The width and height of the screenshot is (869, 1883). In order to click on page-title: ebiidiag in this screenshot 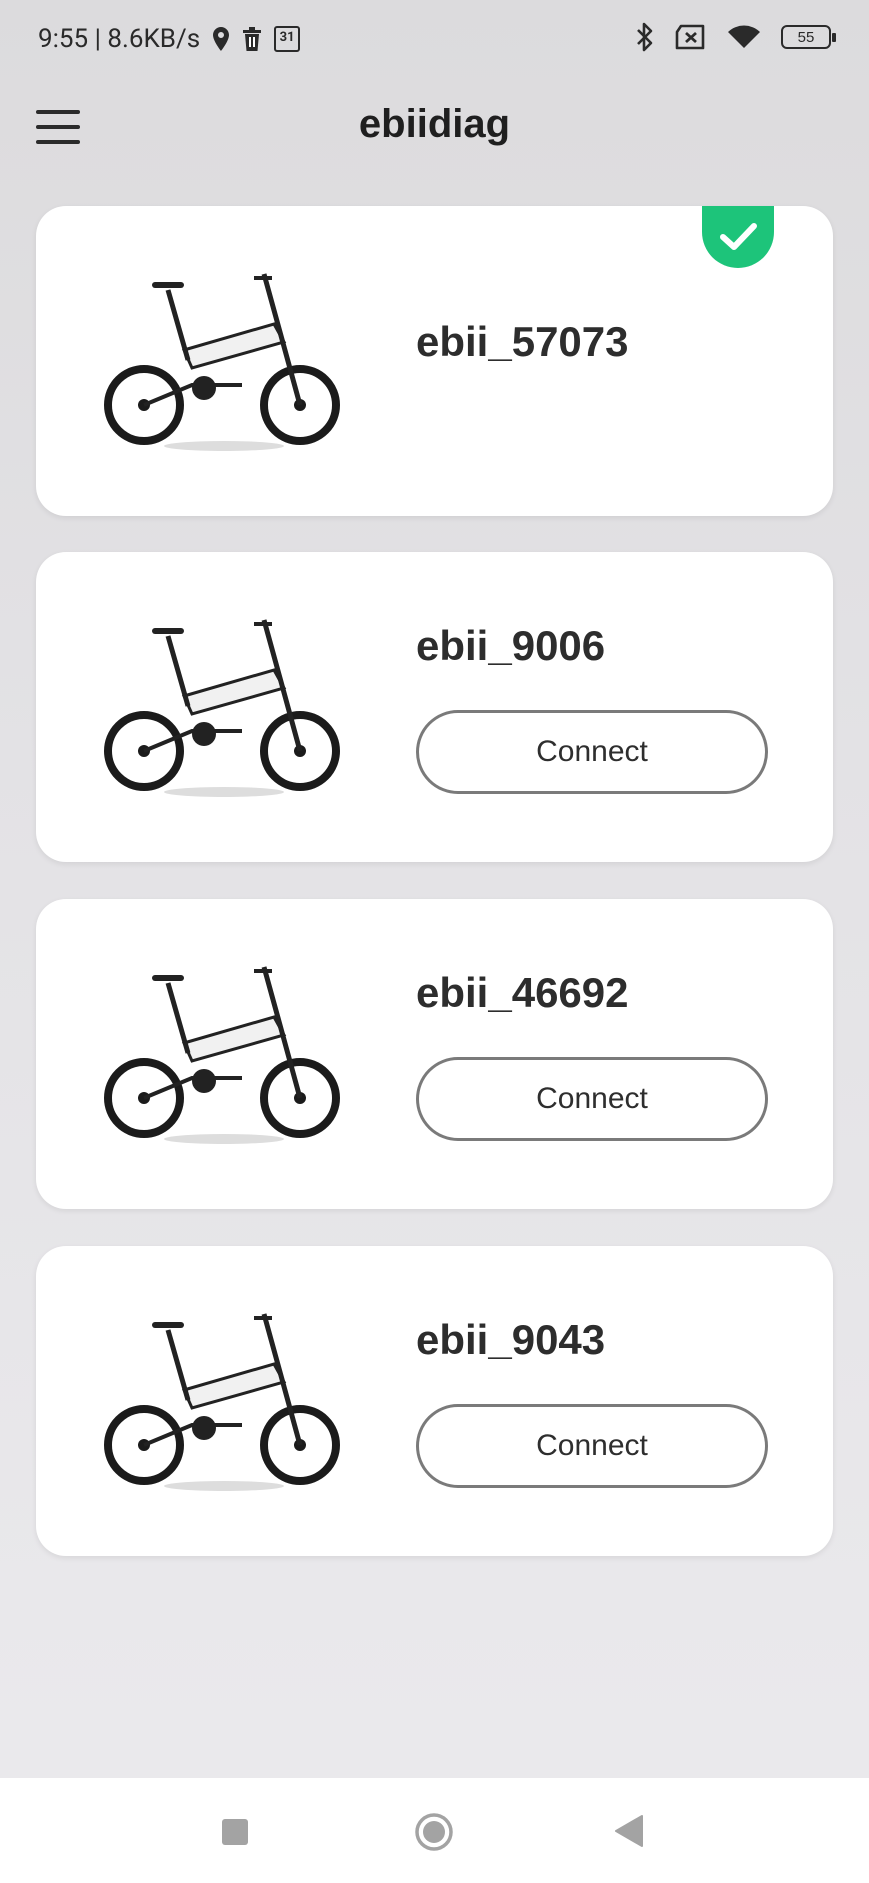, I will do `click(434, 124)`.